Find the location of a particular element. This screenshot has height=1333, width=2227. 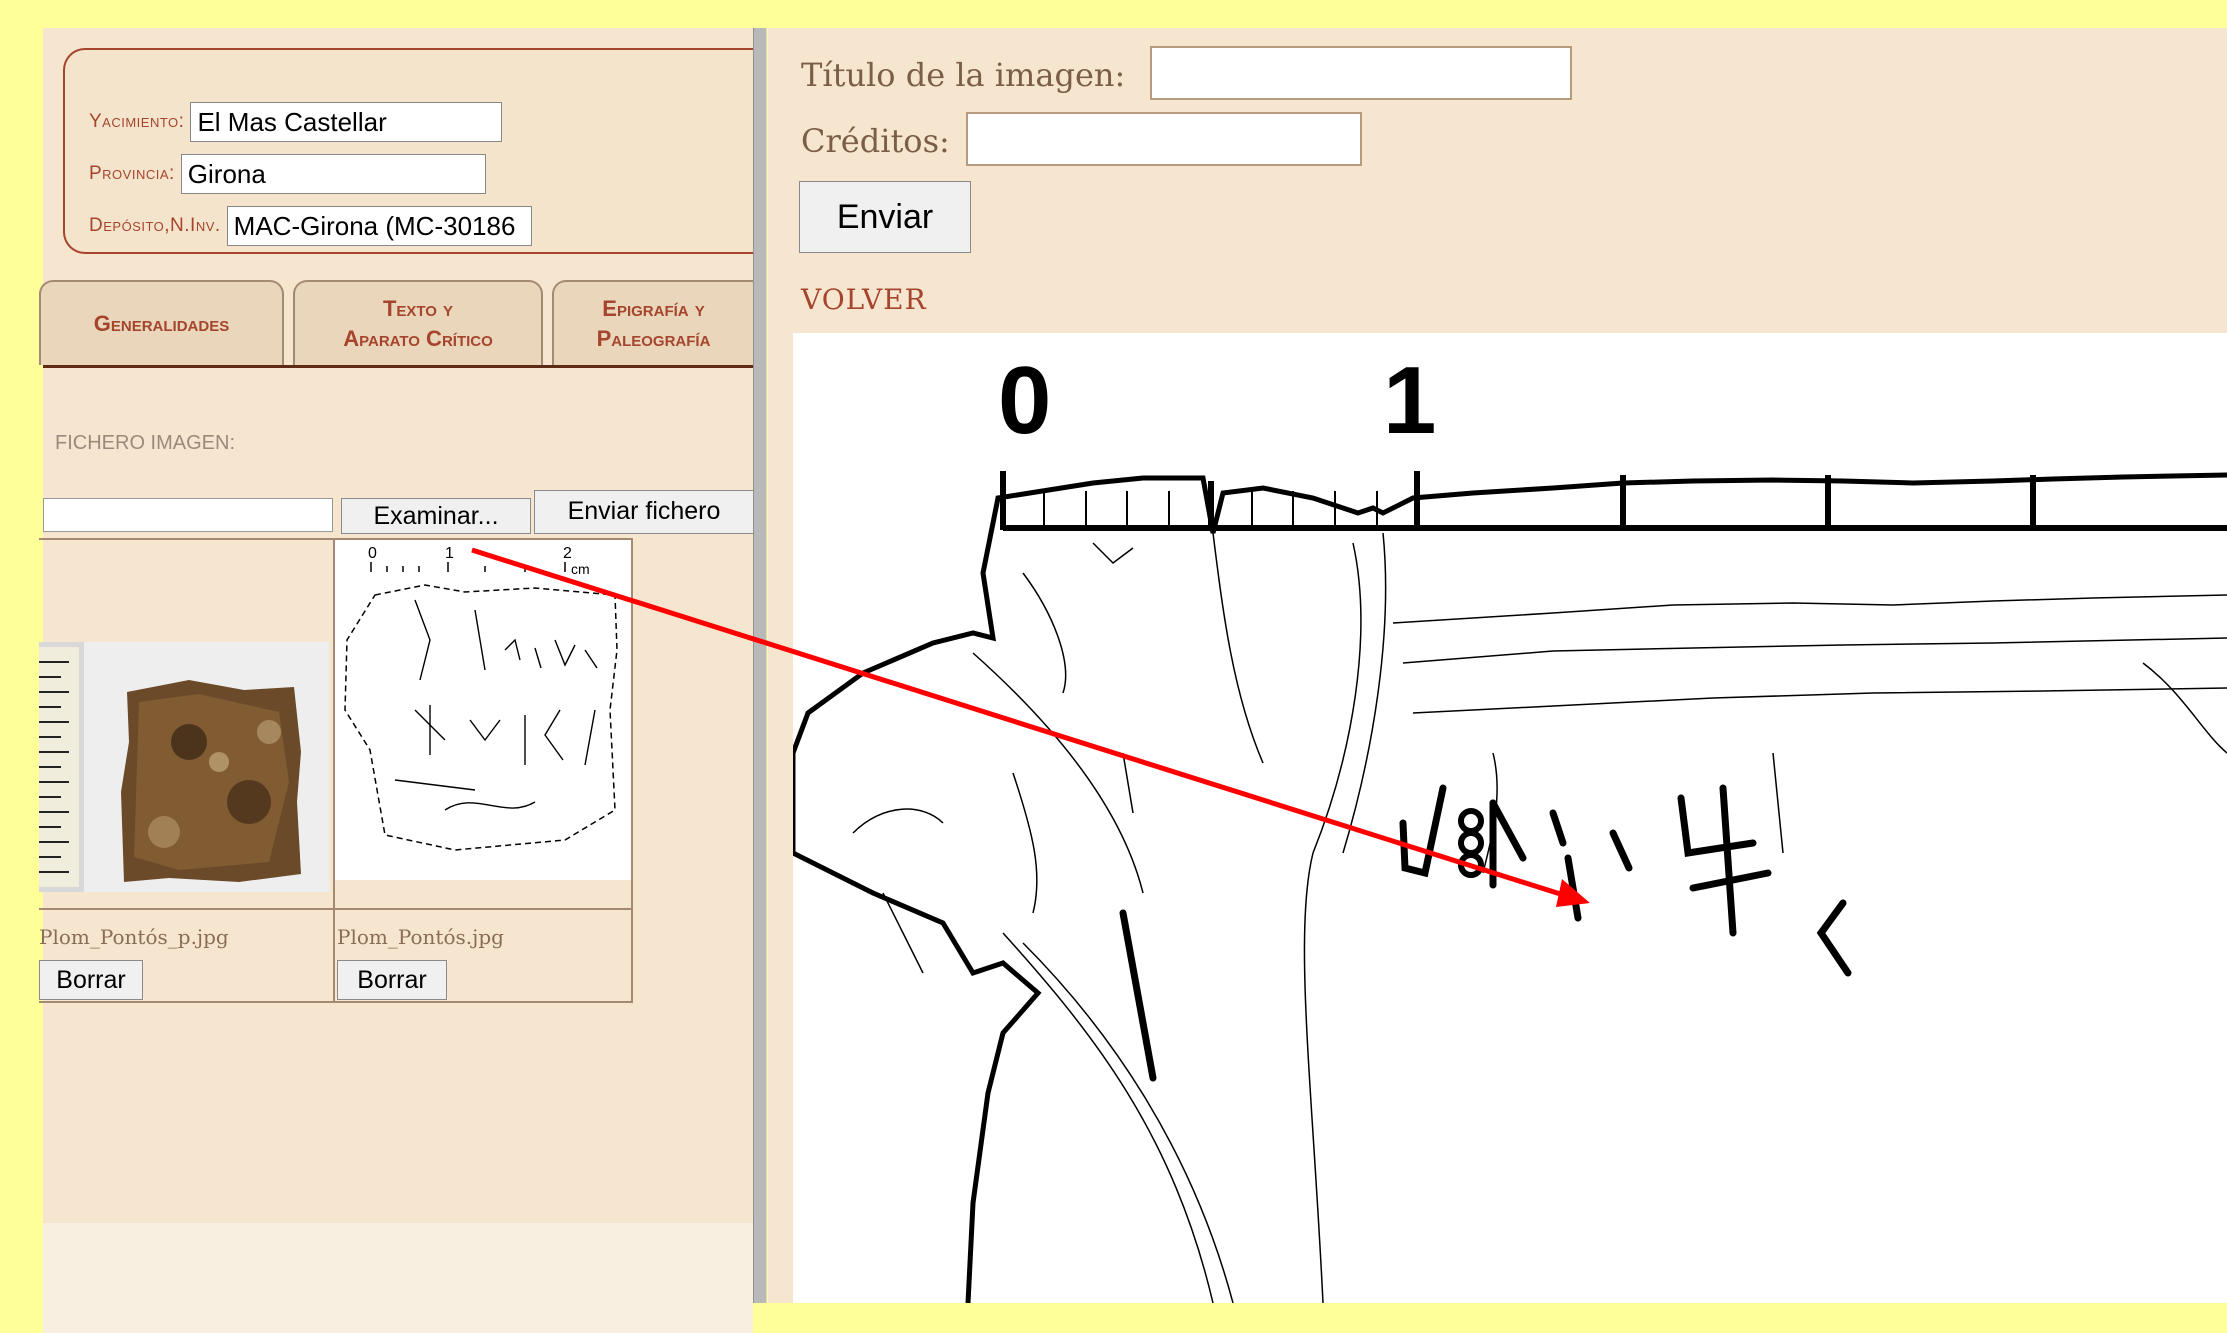

tab-texto-line1: Texto y is located at coordinates (418, 308).